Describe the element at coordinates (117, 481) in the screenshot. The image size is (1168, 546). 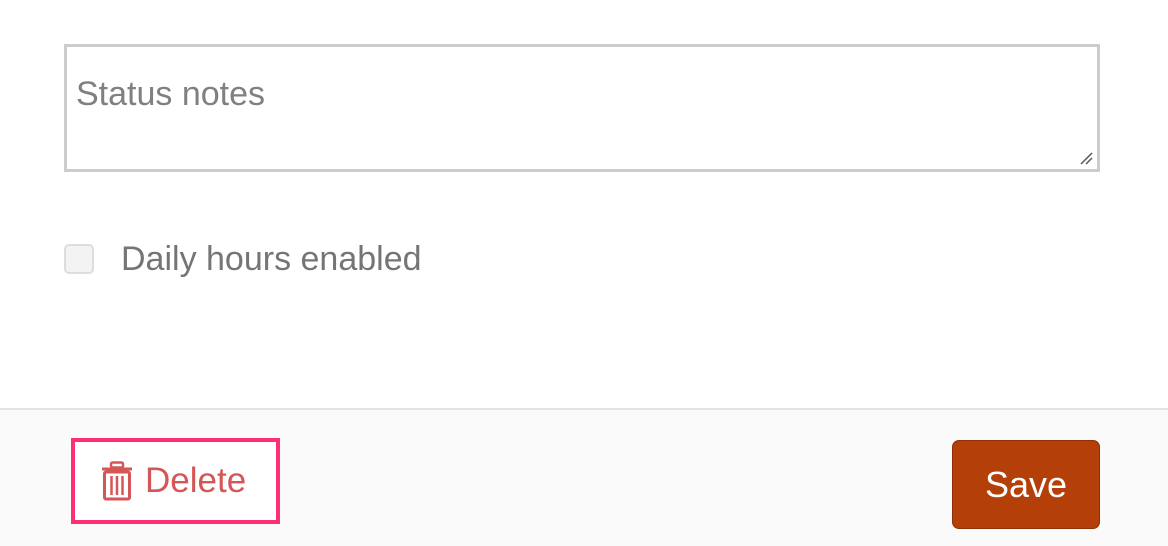
I see `trash-icon` at that location.